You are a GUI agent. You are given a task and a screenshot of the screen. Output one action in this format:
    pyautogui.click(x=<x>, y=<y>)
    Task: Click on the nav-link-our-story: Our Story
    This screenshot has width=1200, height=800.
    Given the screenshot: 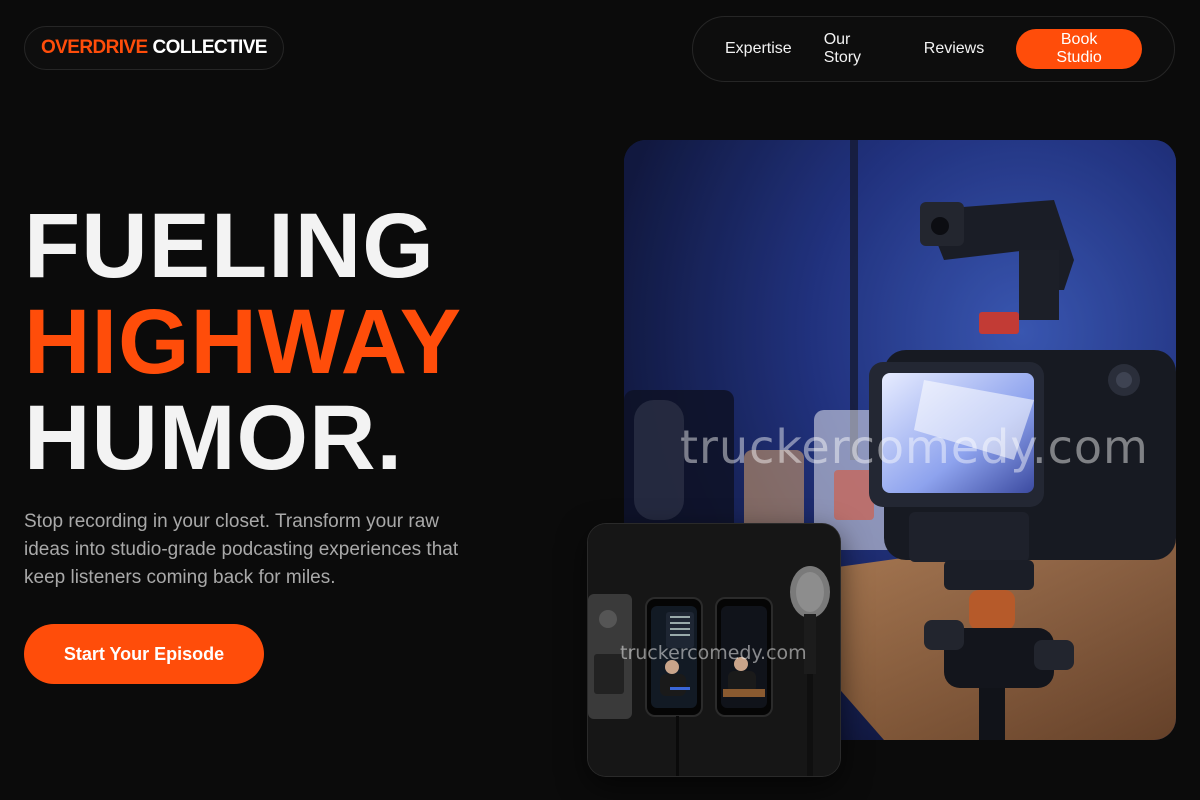 What is the action you would take?
    pyautogui.click(x=858, y=49)
    